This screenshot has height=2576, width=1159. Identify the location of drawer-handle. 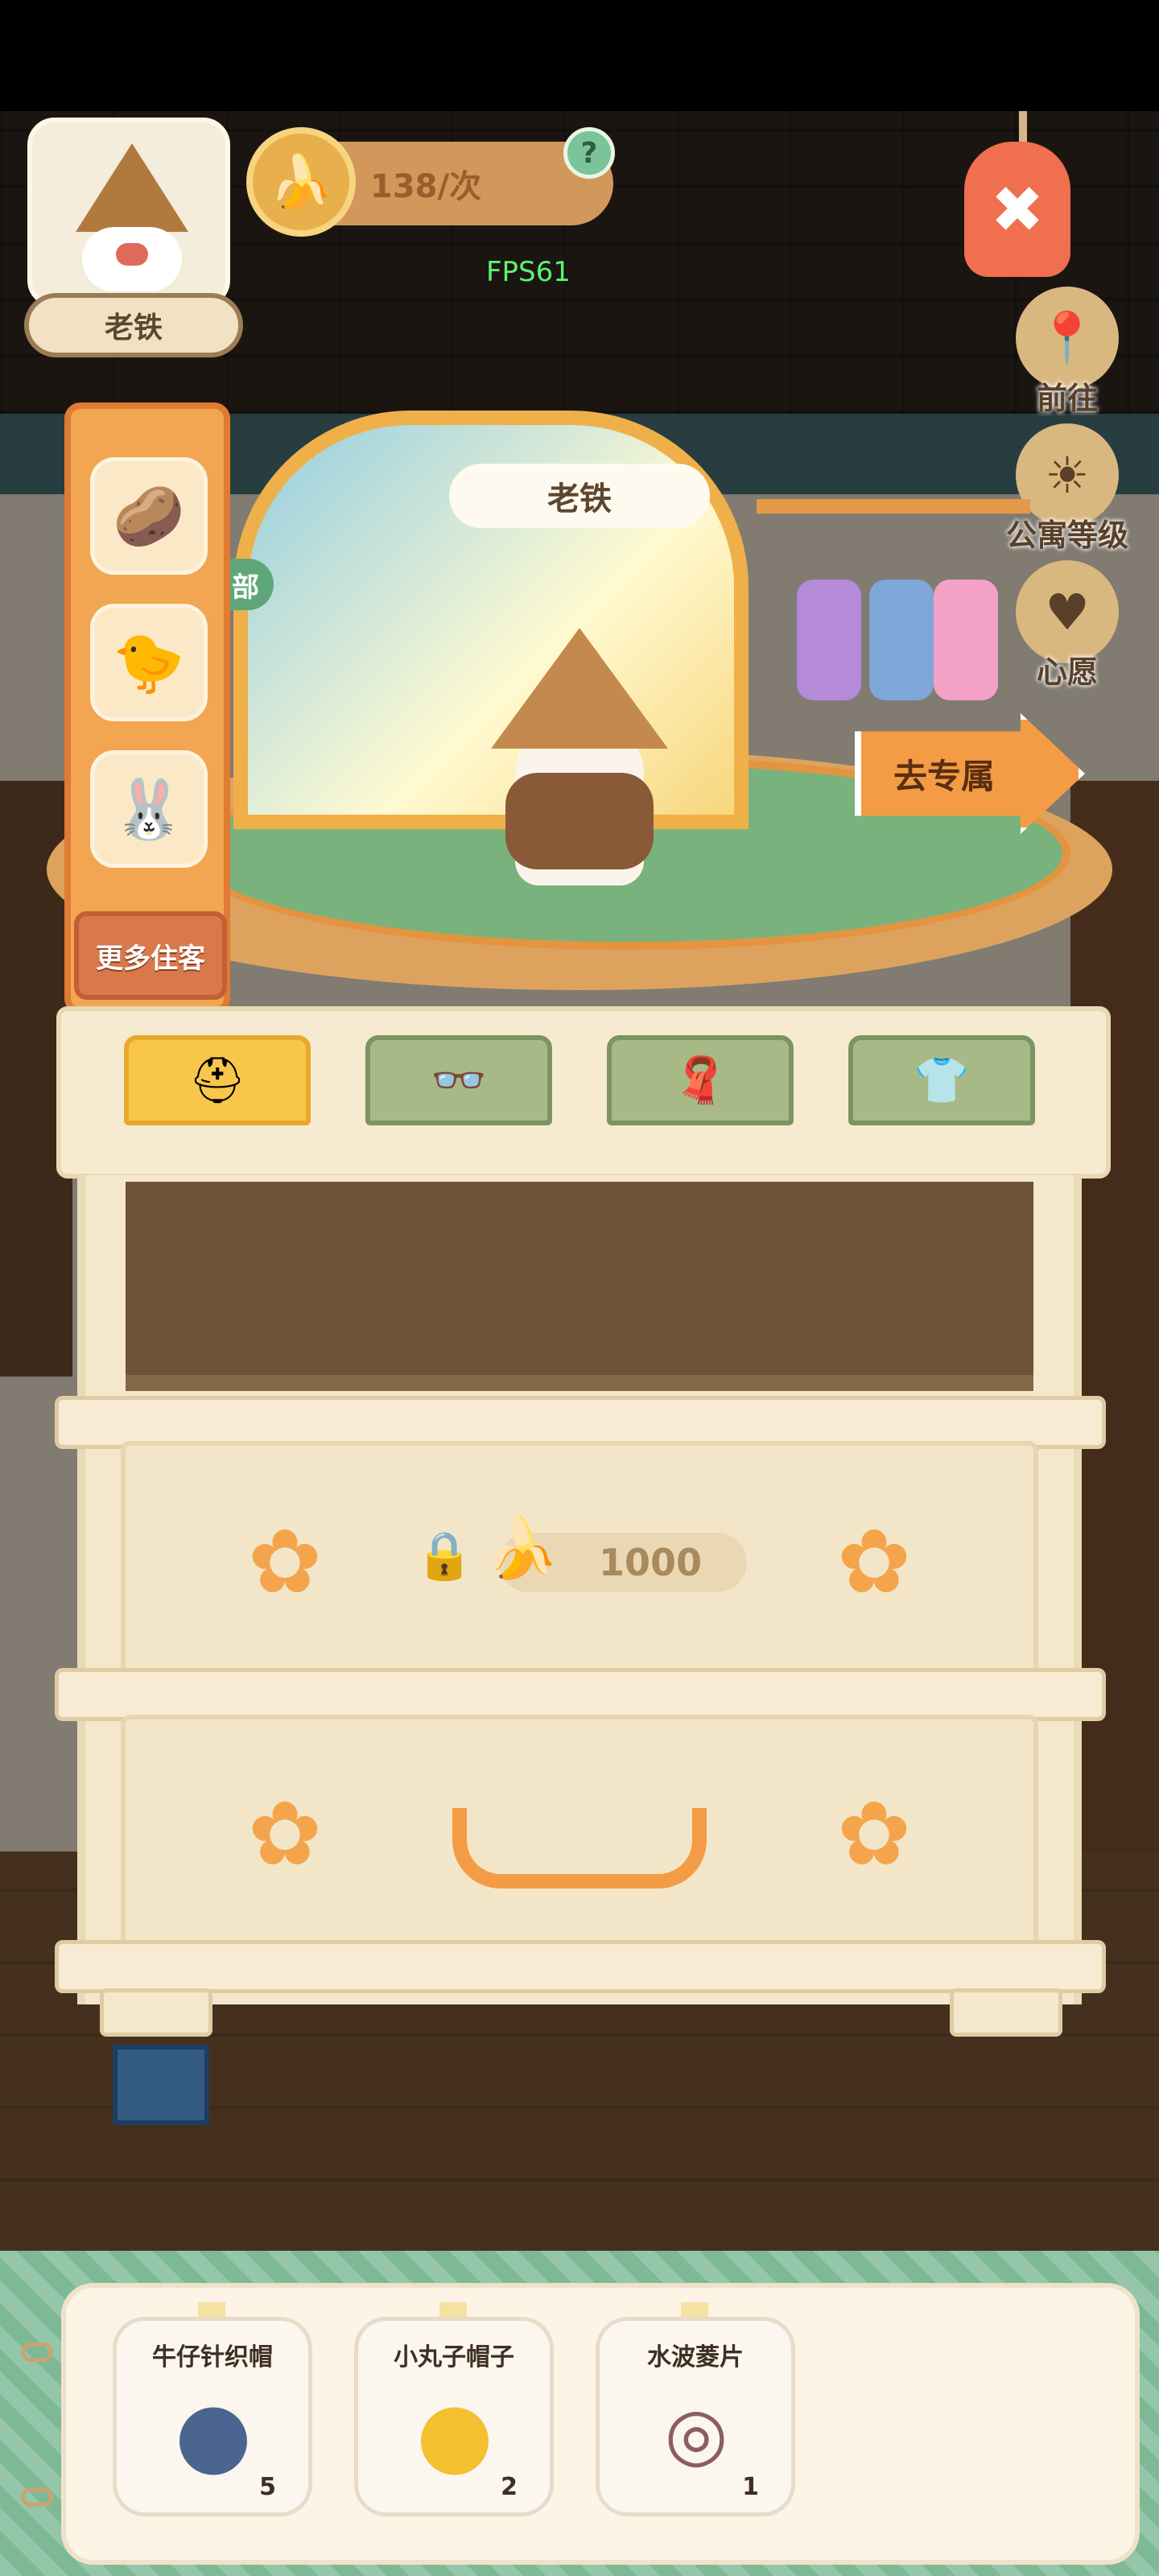
(579, 1849).